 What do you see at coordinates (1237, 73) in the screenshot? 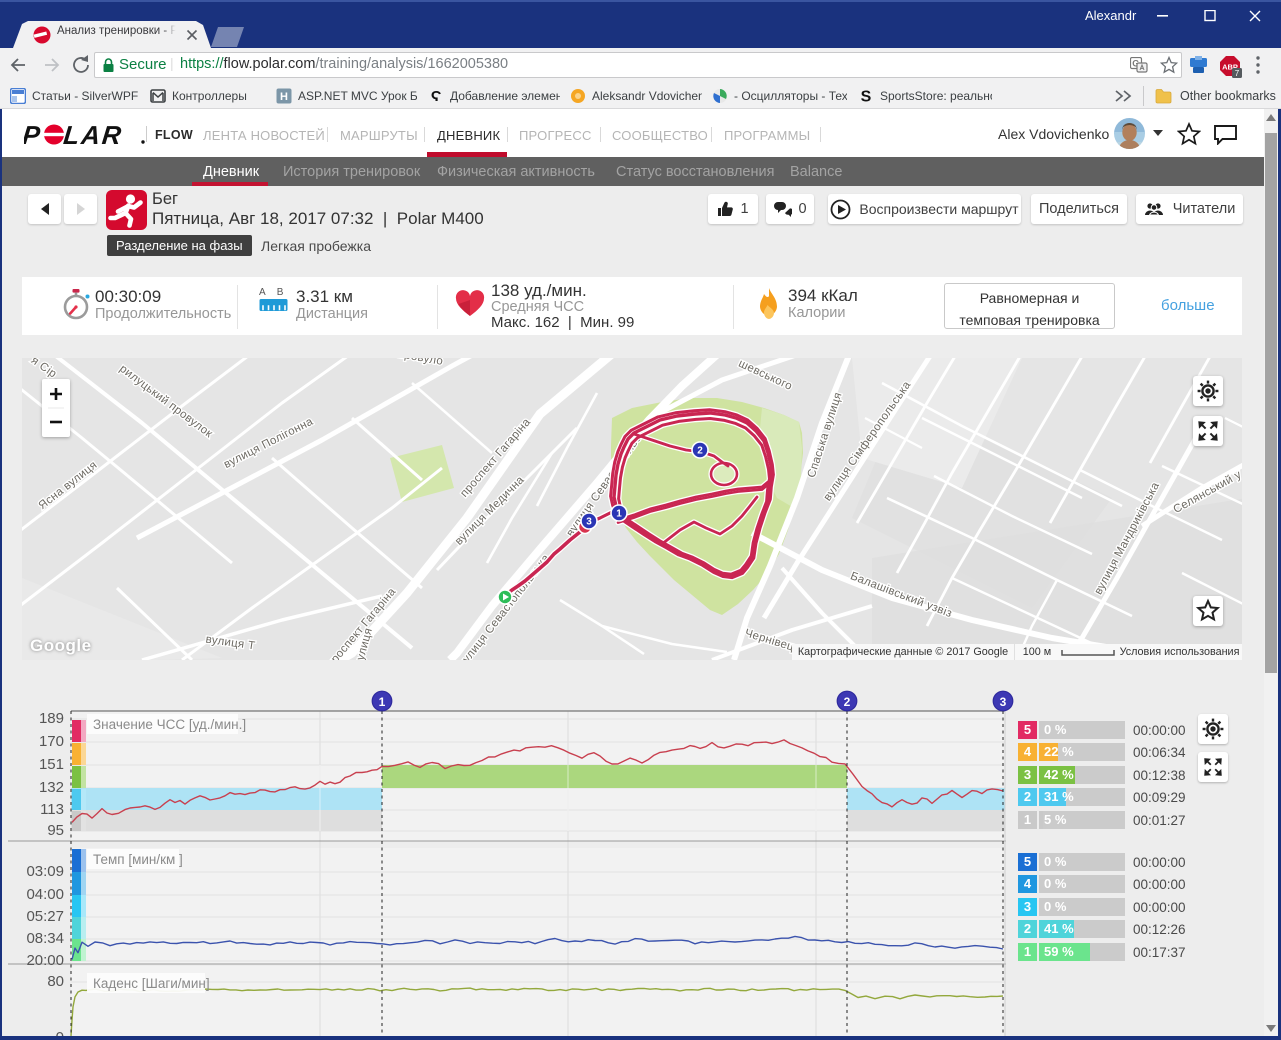
I see `svg-text: 7` at bounding box center [1237, 73].